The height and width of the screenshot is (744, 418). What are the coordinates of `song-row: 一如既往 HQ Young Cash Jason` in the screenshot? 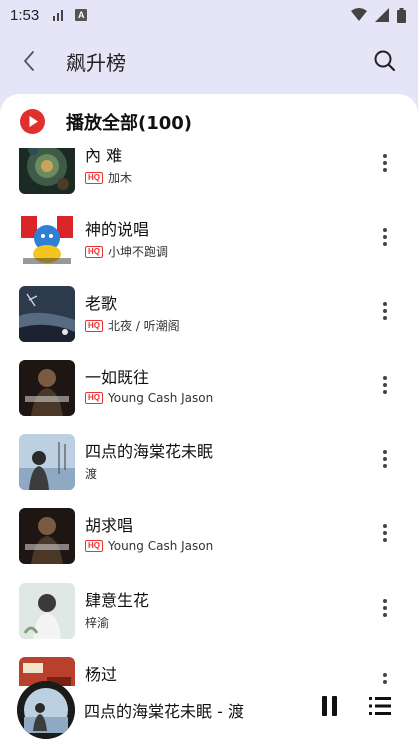 It's located at (209, 397).